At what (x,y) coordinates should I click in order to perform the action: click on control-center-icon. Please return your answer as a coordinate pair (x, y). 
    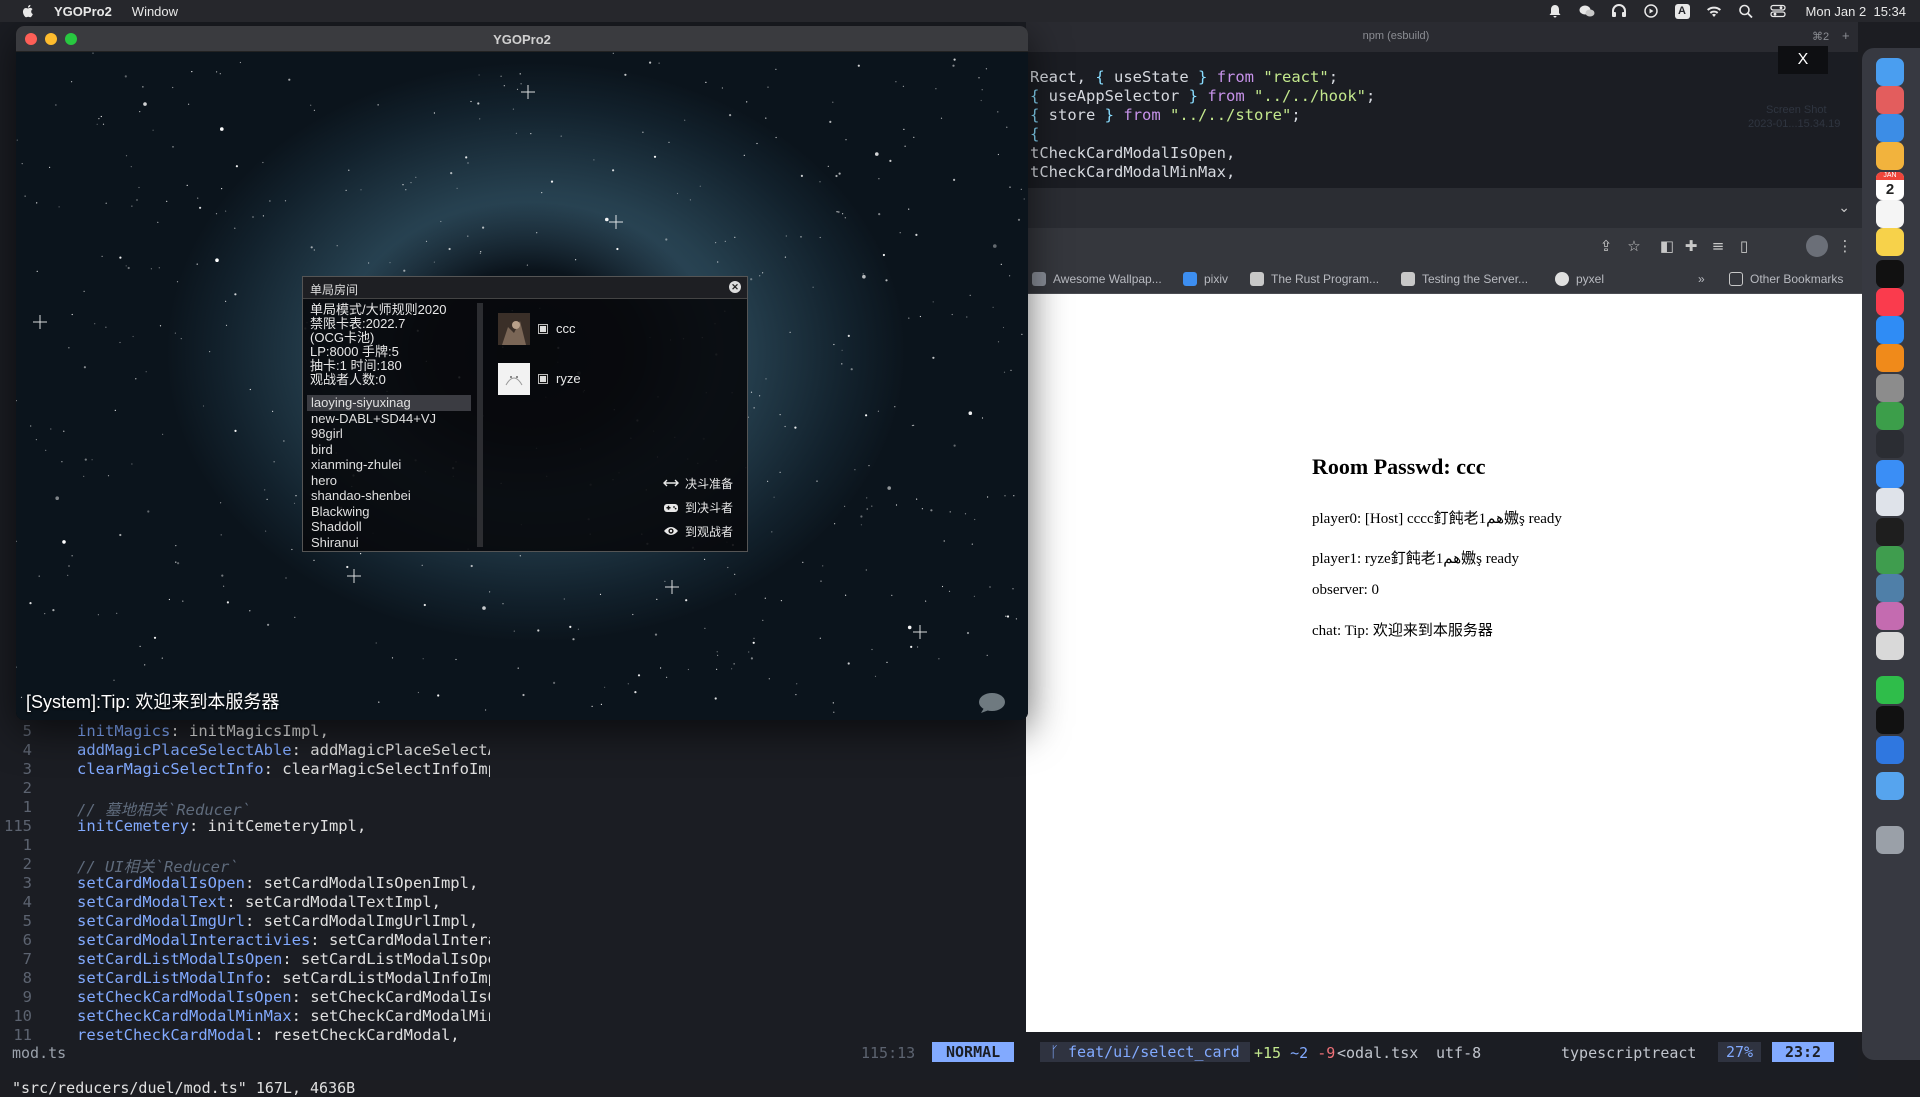
    Looking at the image, I should click on (1777, 11).